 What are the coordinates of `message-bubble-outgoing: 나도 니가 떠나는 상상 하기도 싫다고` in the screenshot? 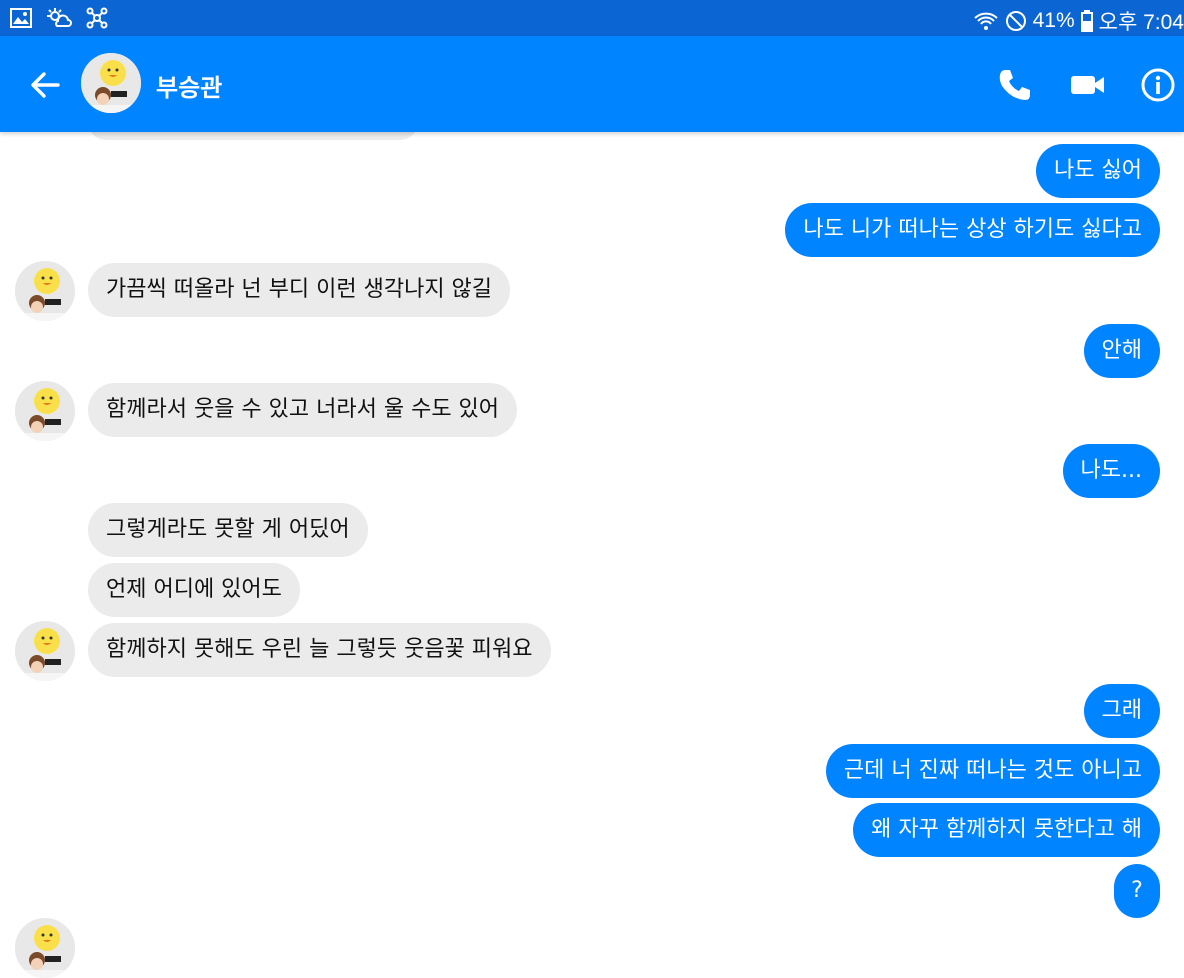 It's located at (972, 230).